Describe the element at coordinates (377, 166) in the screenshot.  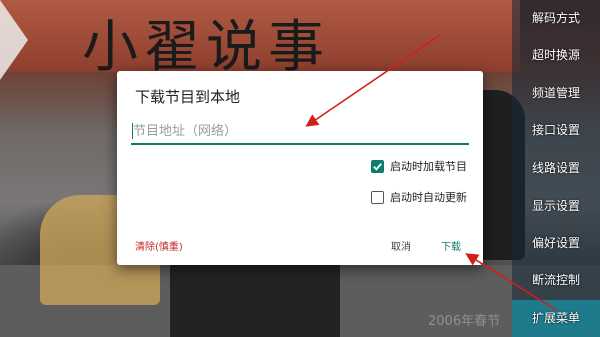
I see `checkbox-checked-icon` at that location.